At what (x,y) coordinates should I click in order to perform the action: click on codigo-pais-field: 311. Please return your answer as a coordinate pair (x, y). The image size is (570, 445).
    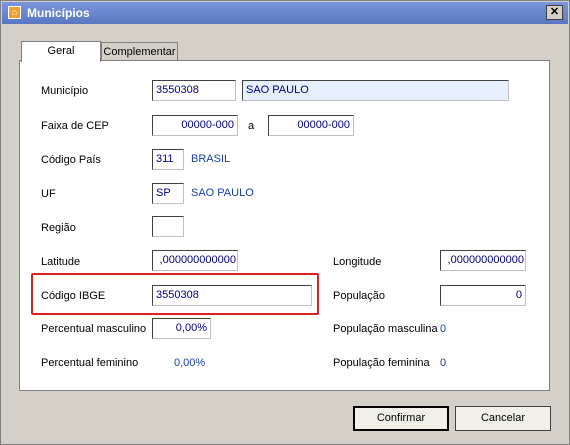
    Looking at the image, I should click on (168, 159).